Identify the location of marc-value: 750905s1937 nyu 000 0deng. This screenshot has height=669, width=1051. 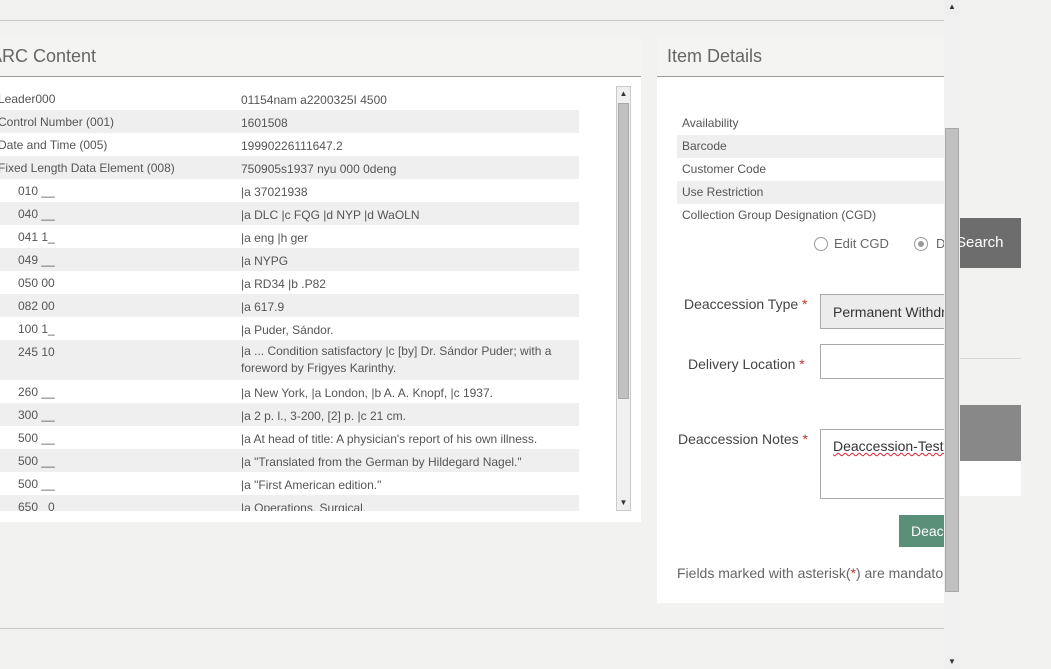
(319, 169).